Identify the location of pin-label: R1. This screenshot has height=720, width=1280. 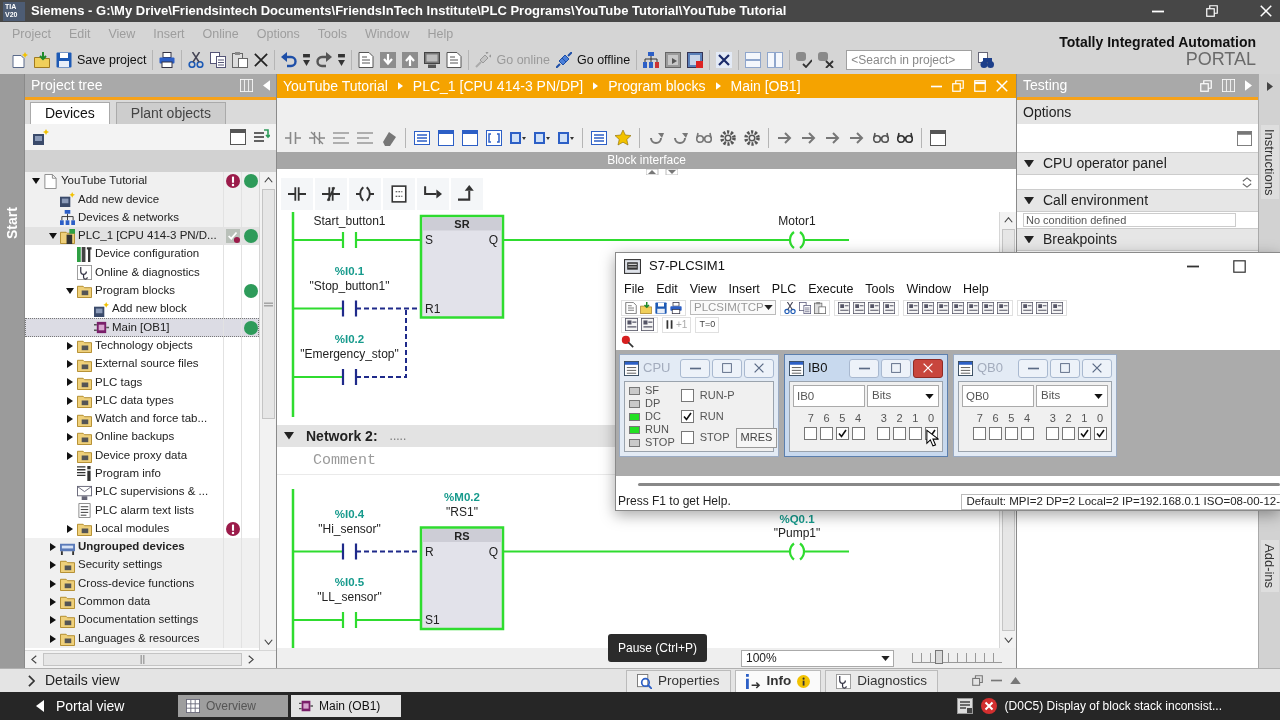
(433, 308).